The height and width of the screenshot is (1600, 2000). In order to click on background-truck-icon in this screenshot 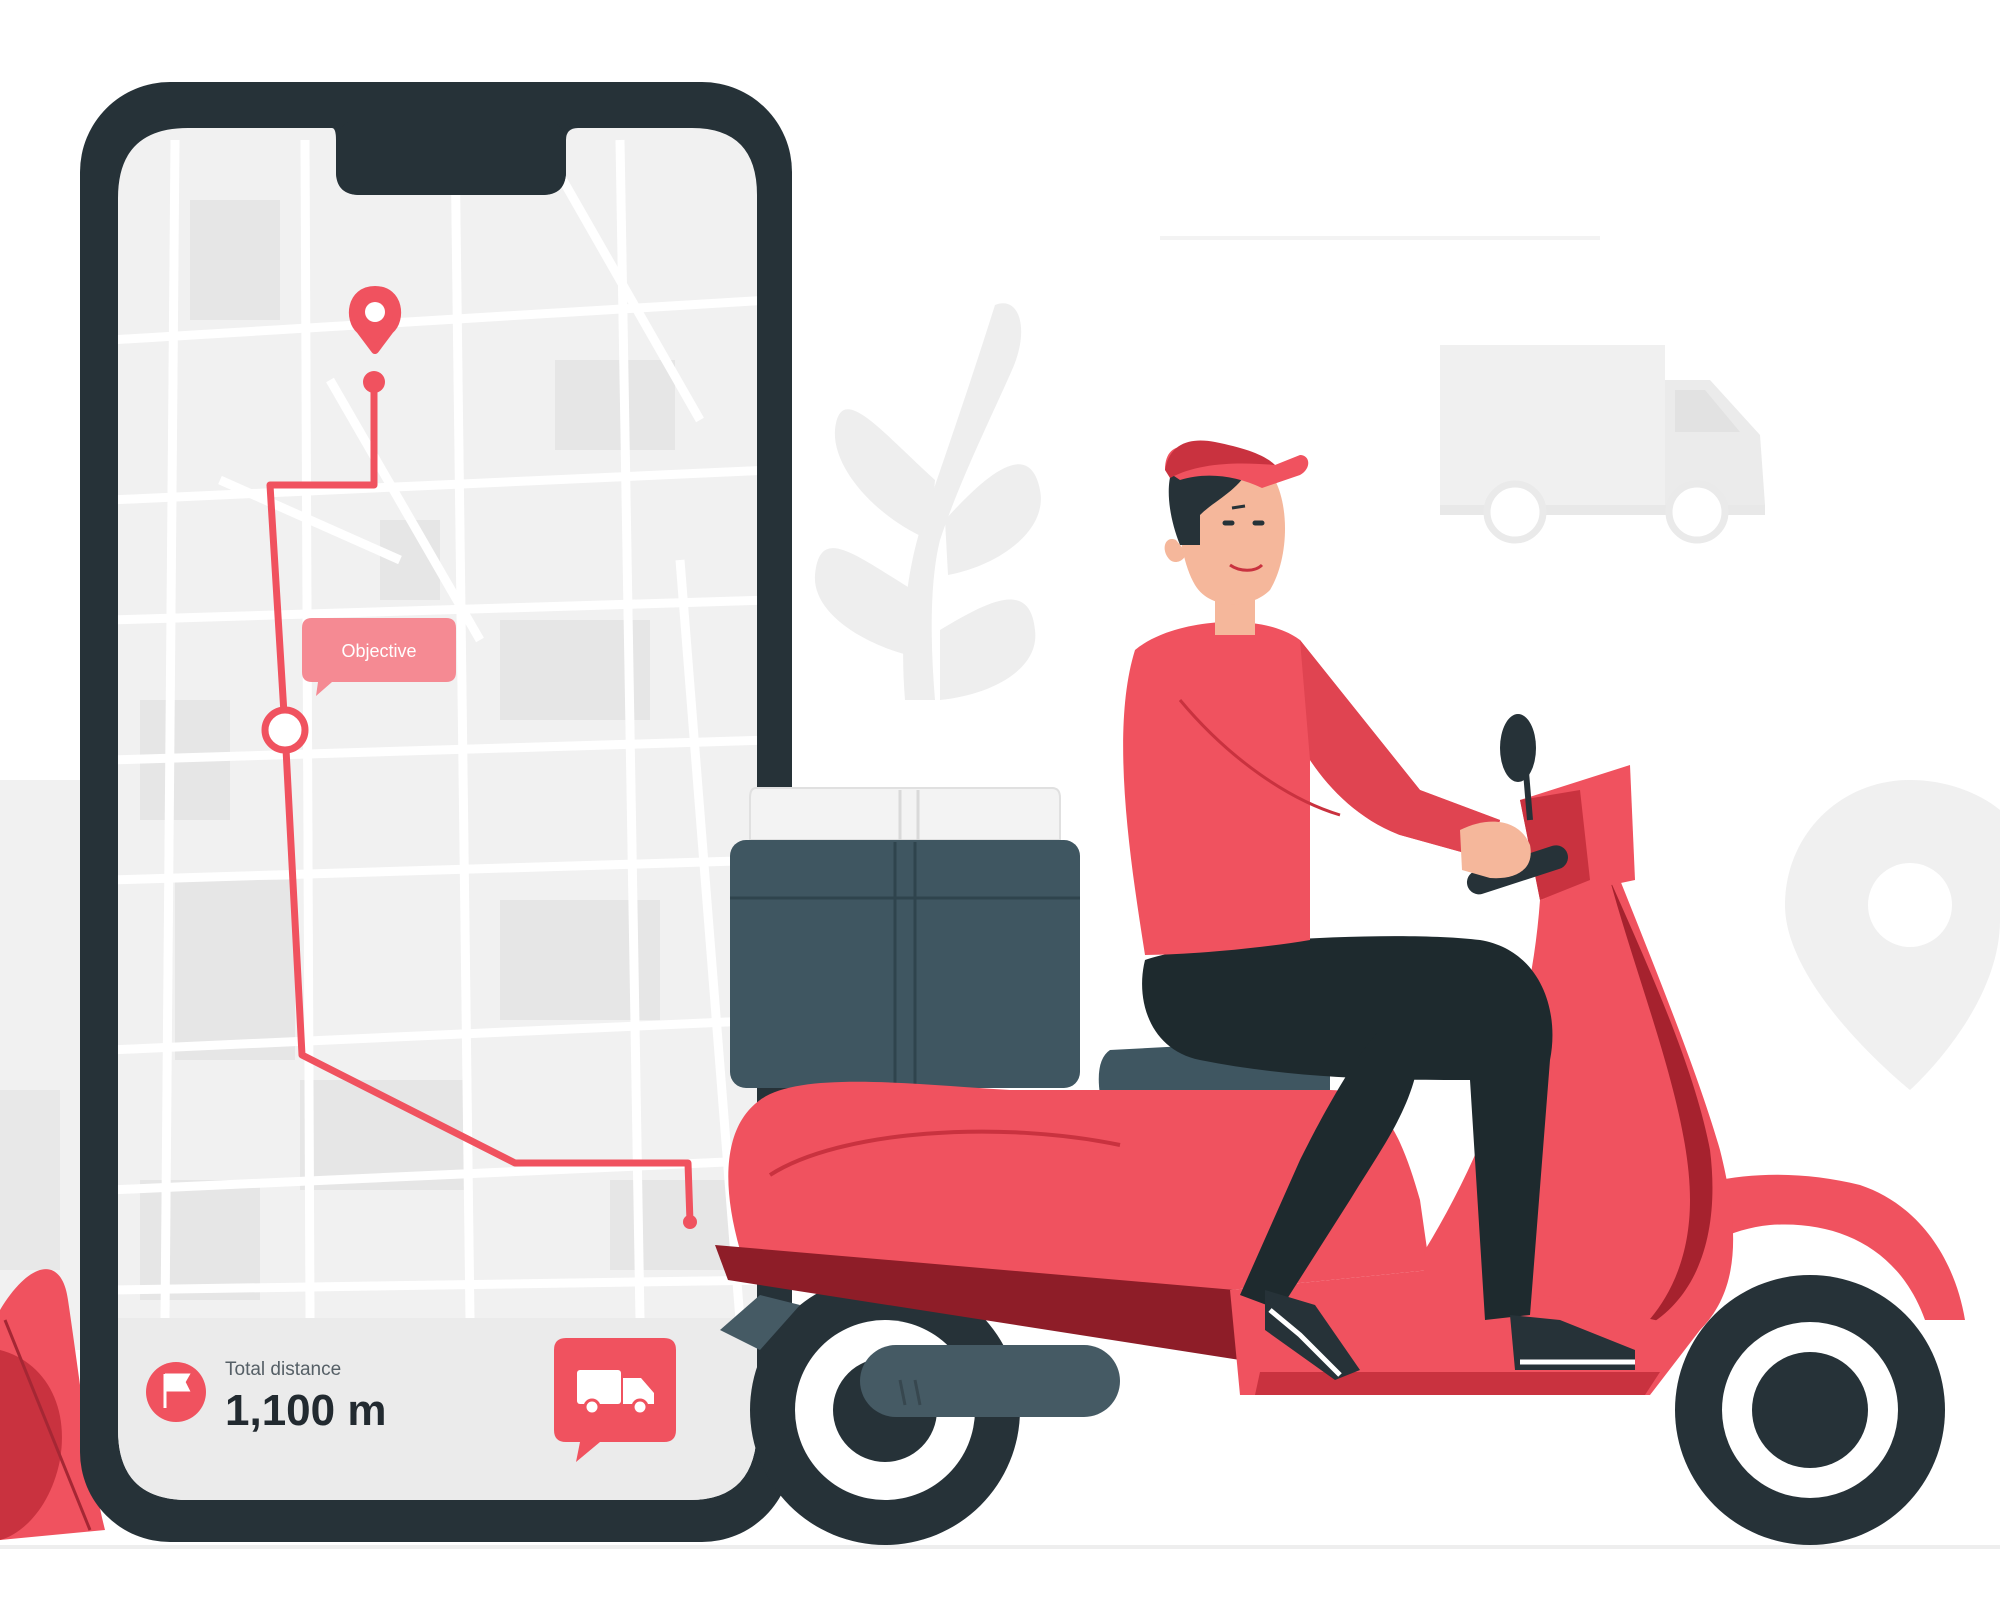, I will do `click(1602, 444)`.